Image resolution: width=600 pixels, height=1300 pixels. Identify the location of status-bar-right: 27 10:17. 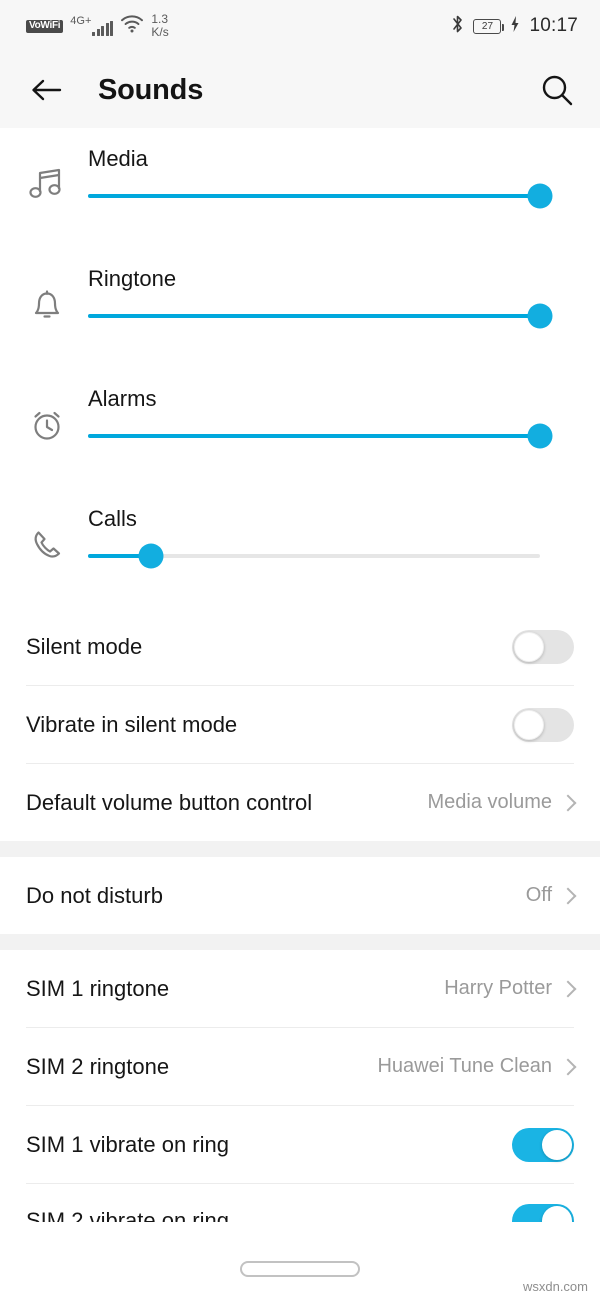
(514, 26).